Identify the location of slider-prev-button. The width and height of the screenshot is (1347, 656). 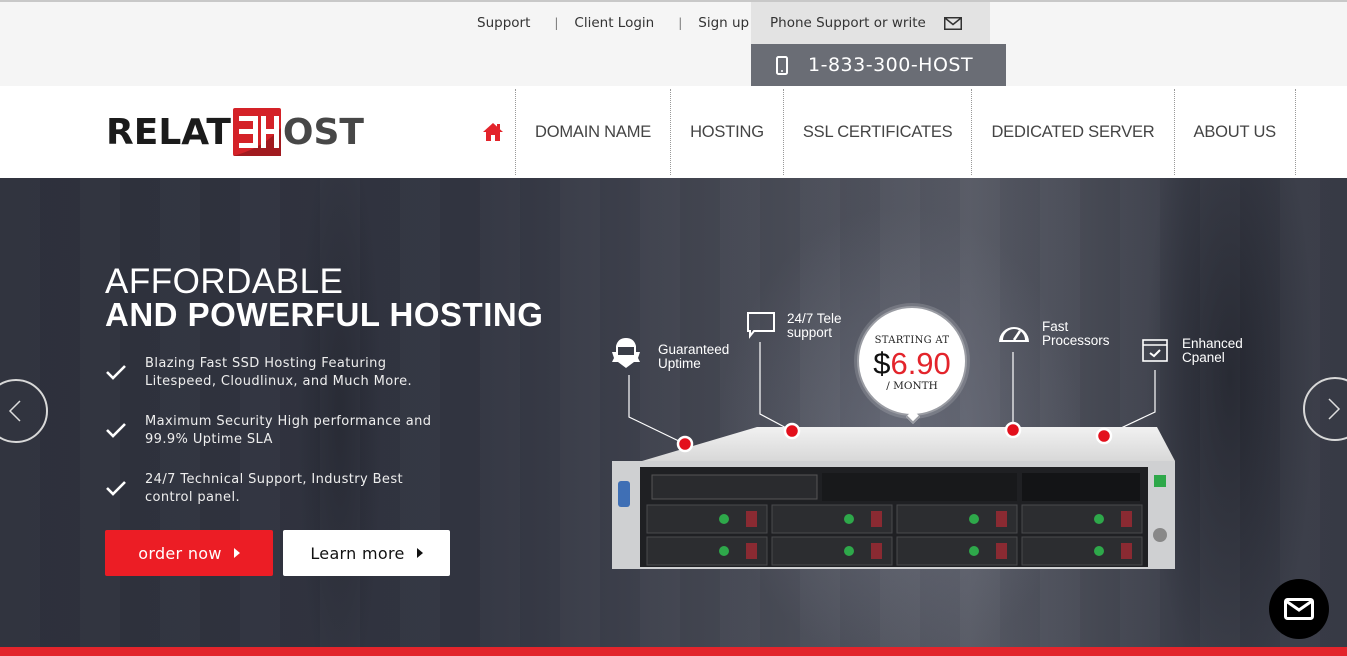
(24, 411).